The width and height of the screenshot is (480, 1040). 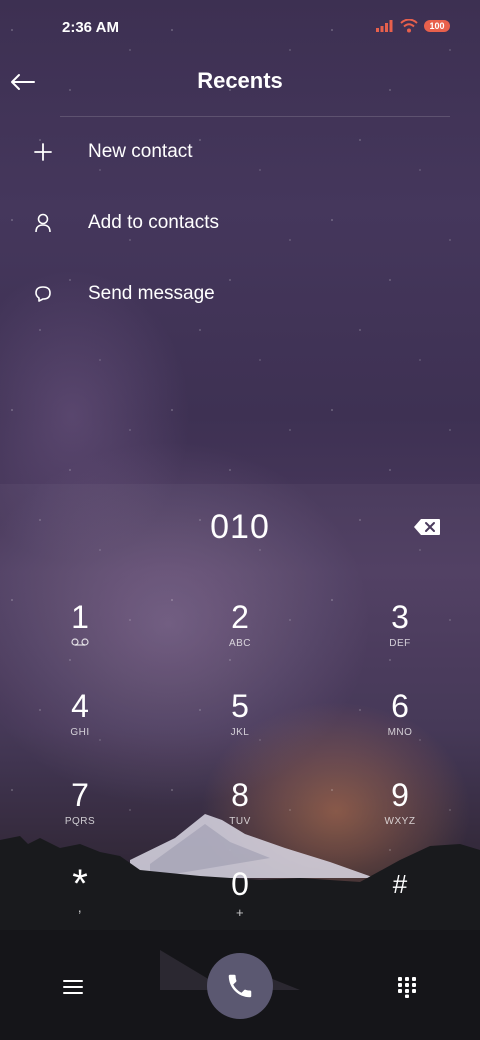 What do you see at coordinates (255, 116) in the screenshot?
I see `header-divider` at bounding box center [255, 116].